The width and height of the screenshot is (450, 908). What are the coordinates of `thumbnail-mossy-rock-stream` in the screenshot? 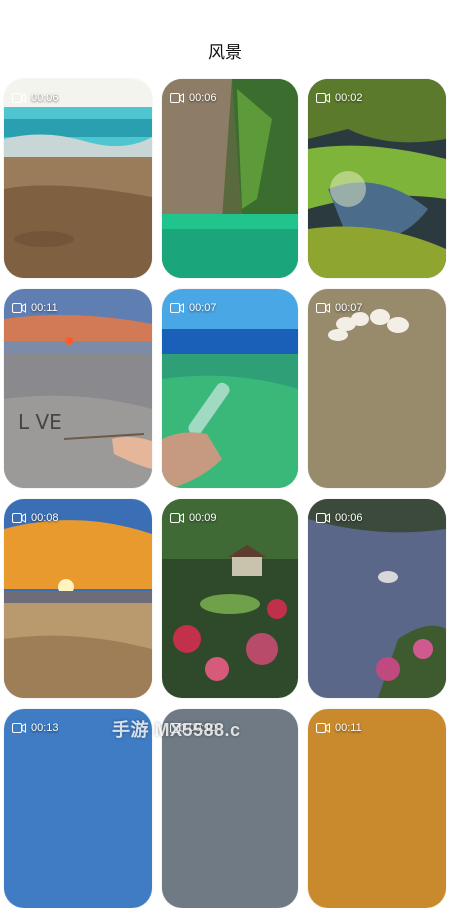 It's located at (377, 178).